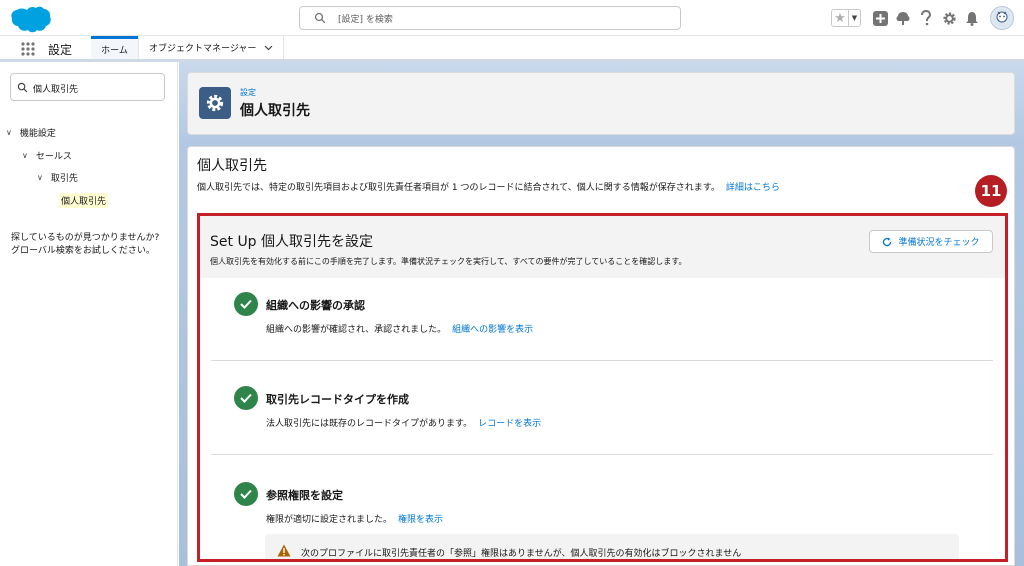 The image size is (1024, 566). I want to click on tree-item-person-accounts: 個人取引先, so click(84, 200).